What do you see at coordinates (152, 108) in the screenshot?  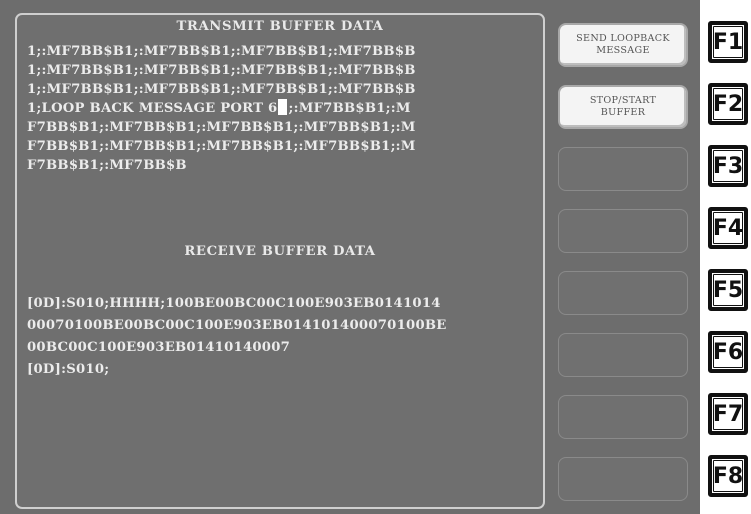 I see `loopback-message-text: 1;LOOP BACK MESSAGE PORT 6` at bounding box center [152, 108].